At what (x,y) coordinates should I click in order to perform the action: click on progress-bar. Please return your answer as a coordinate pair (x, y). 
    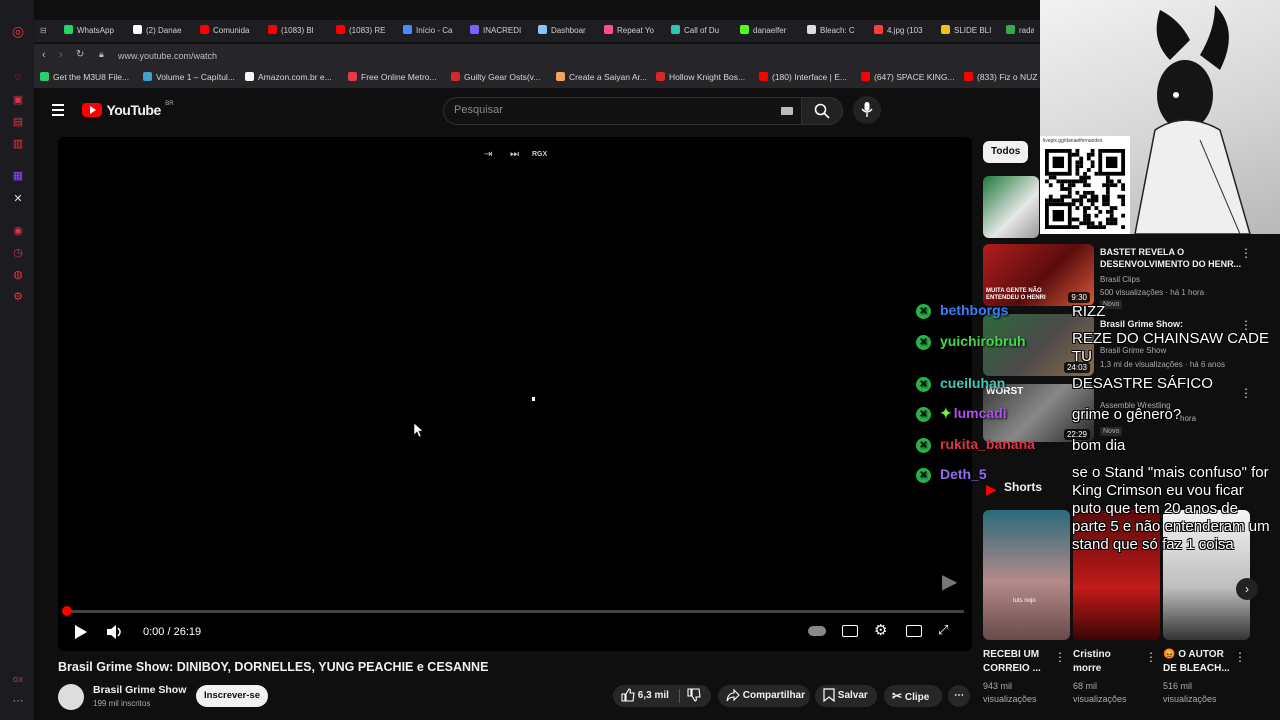
    Looking at the image, I should click on (513, 611).